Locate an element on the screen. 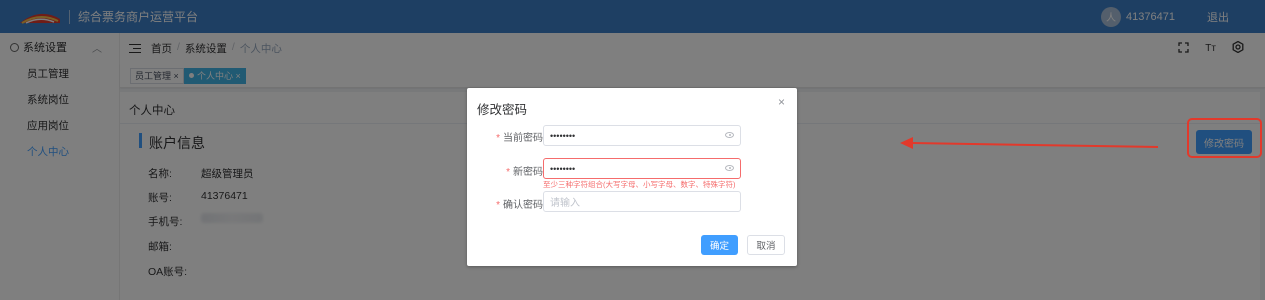 Image resolution: width=1265 pixels, height=300 pixels. current-password-input: •••••••• is located at coordinates (642, 135).